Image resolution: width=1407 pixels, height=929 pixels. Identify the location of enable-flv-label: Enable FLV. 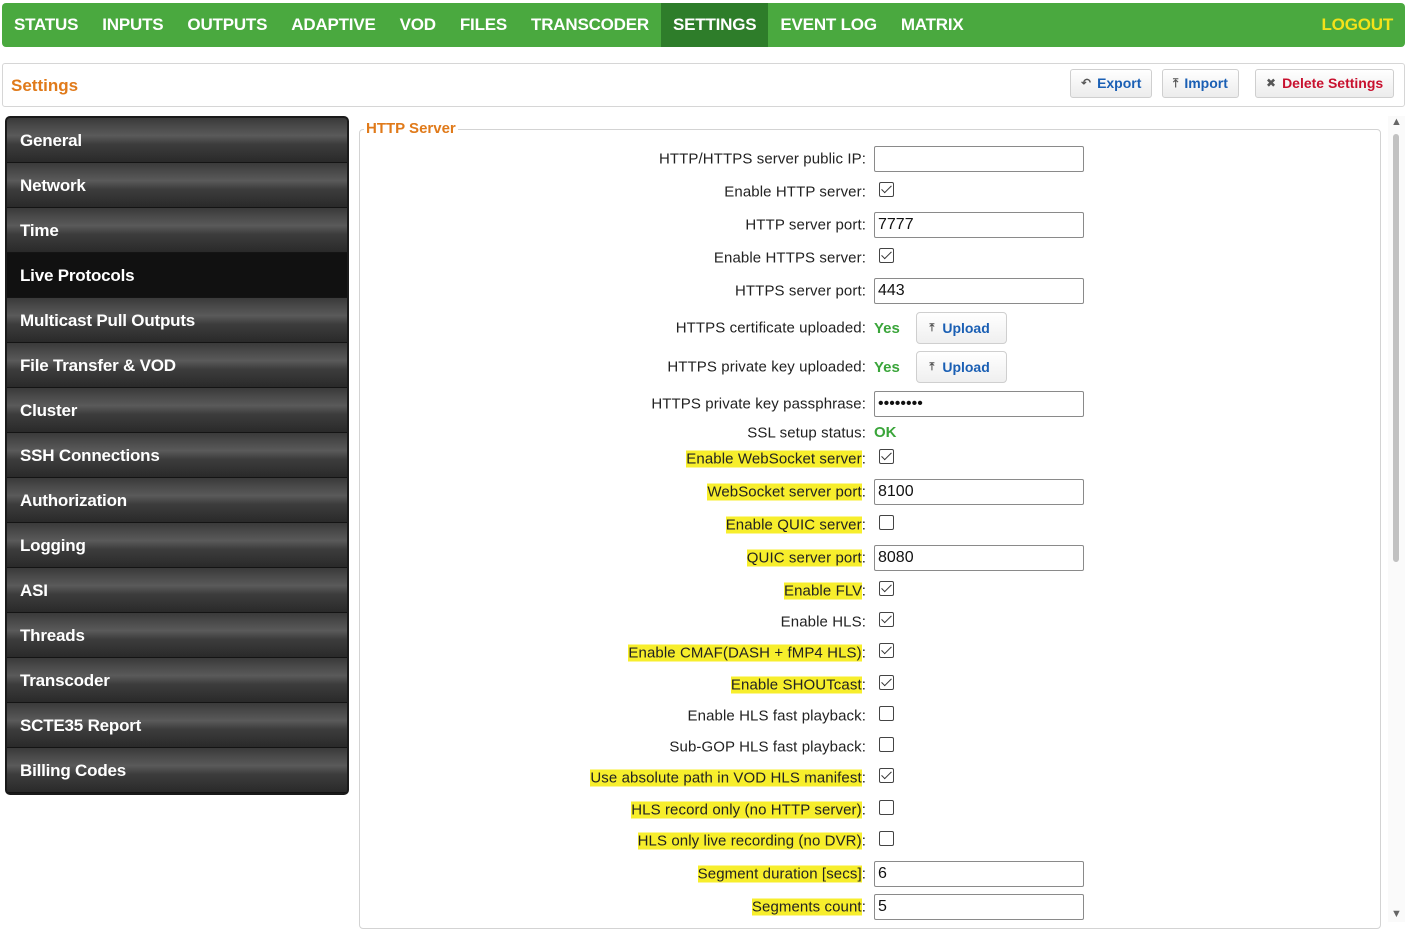
(823, 591).